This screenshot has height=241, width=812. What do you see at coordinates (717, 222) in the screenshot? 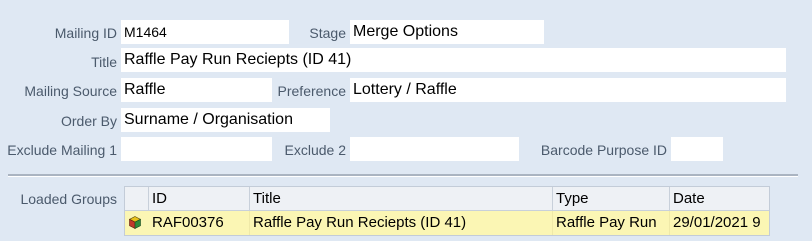
I see `row-date-cell: 29/01/2021 9` at bounding box center [717, 222].